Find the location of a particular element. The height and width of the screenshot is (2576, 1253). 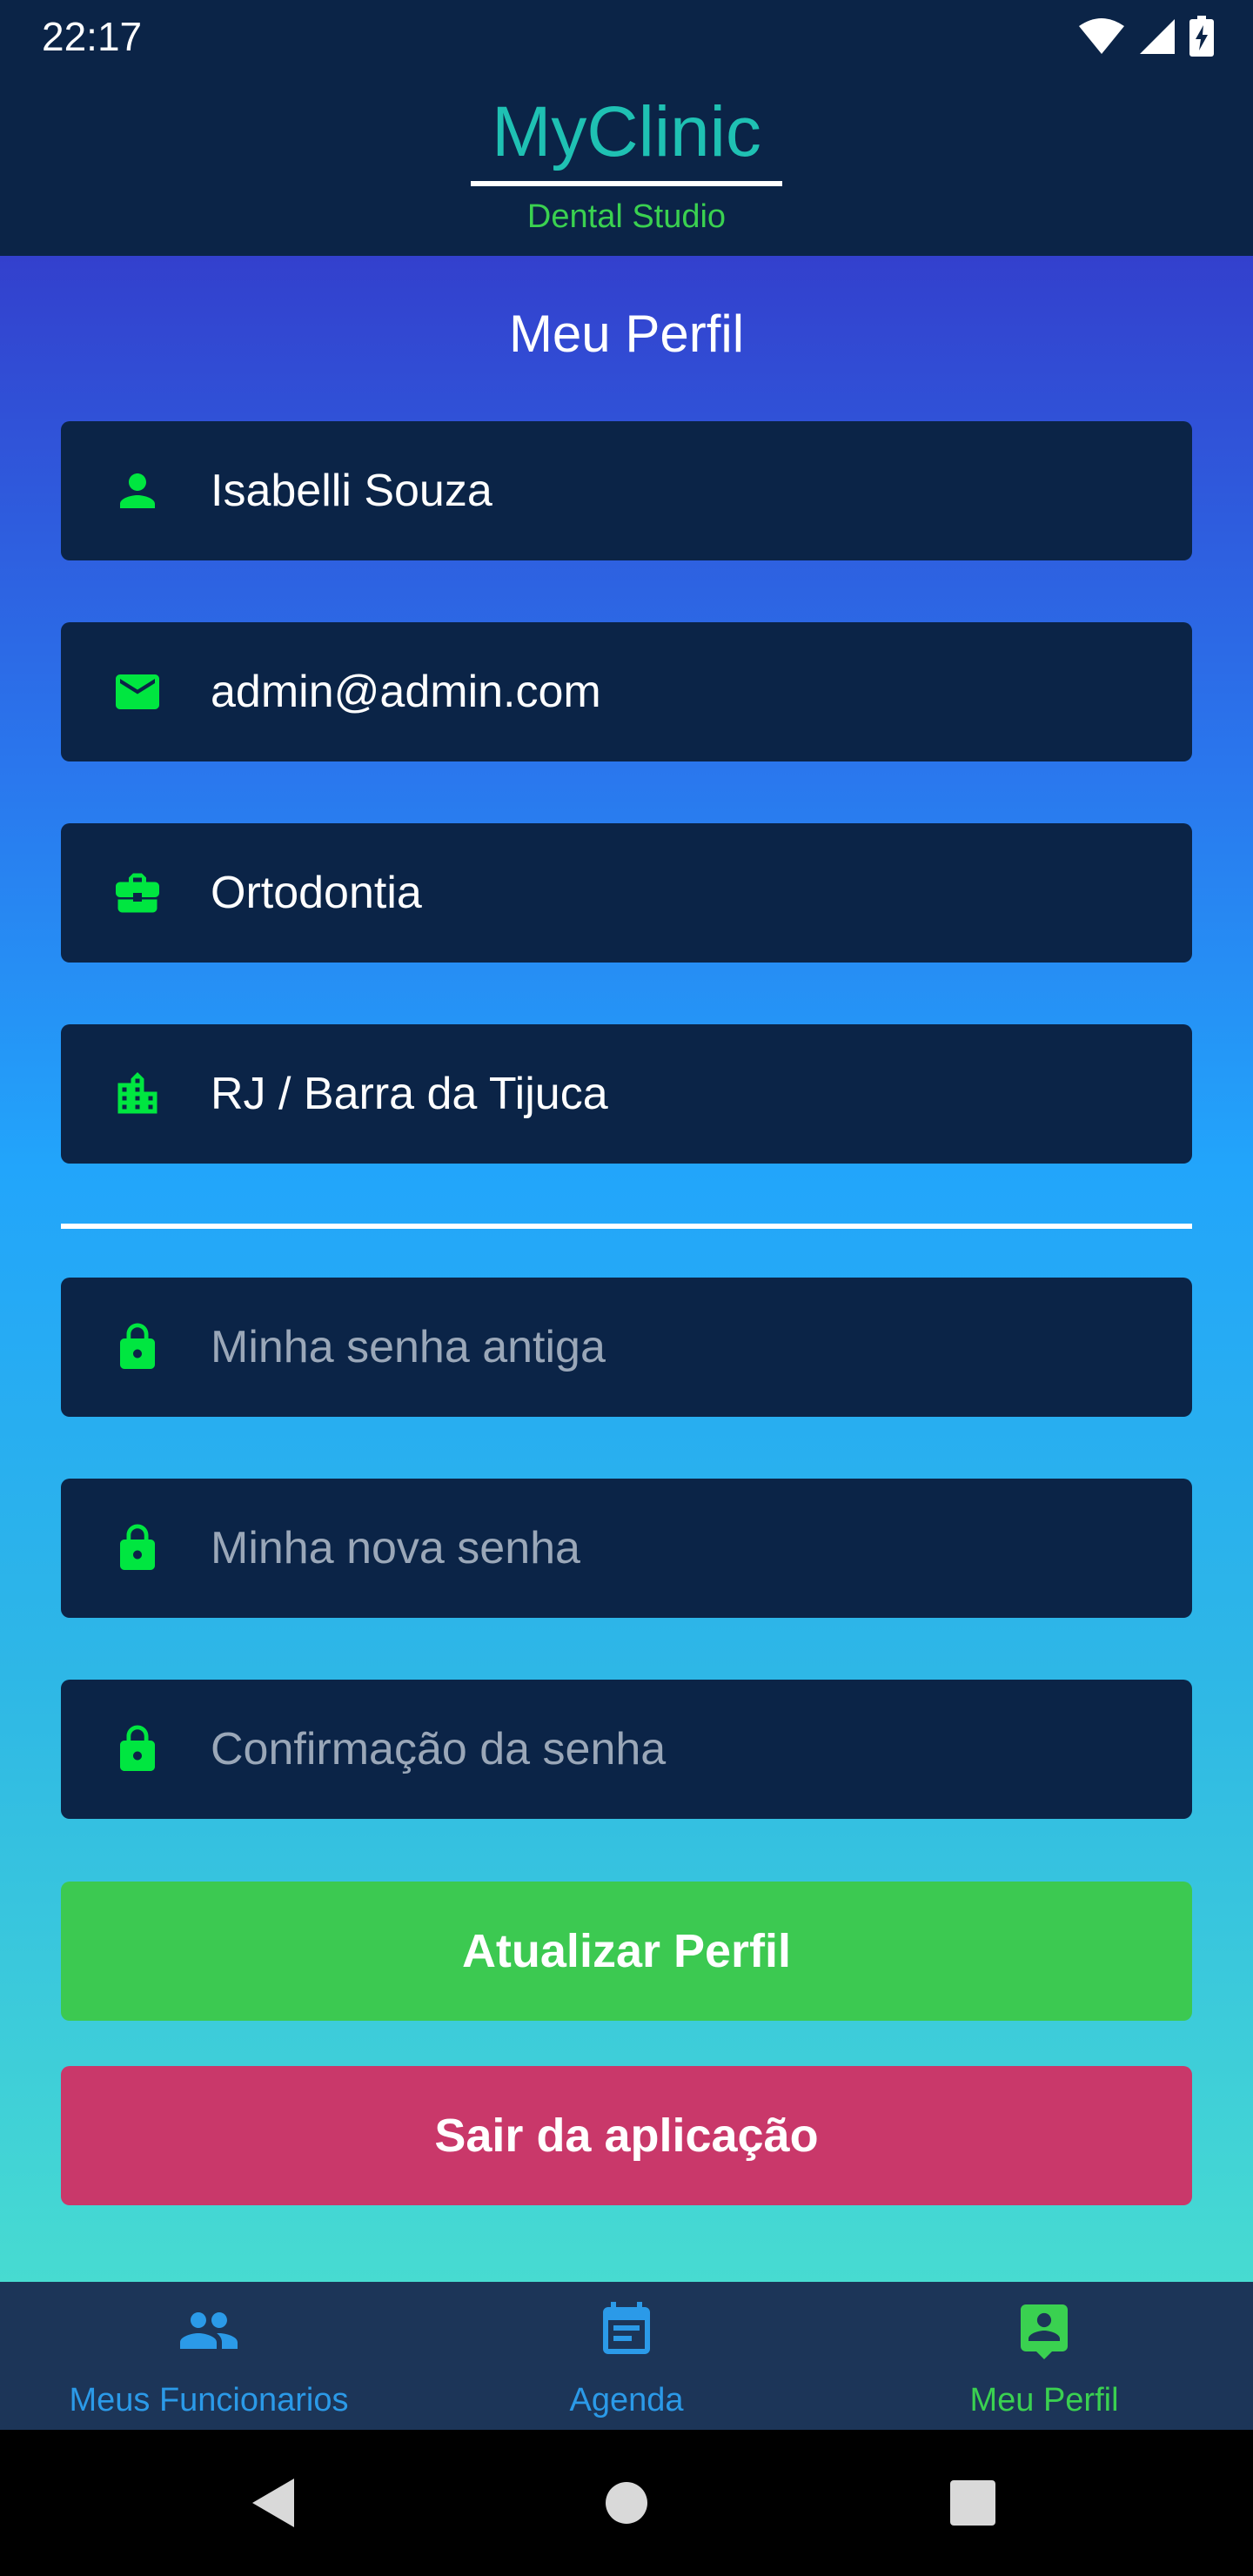

system-nav-bar is located at coordinates (626, 2503).